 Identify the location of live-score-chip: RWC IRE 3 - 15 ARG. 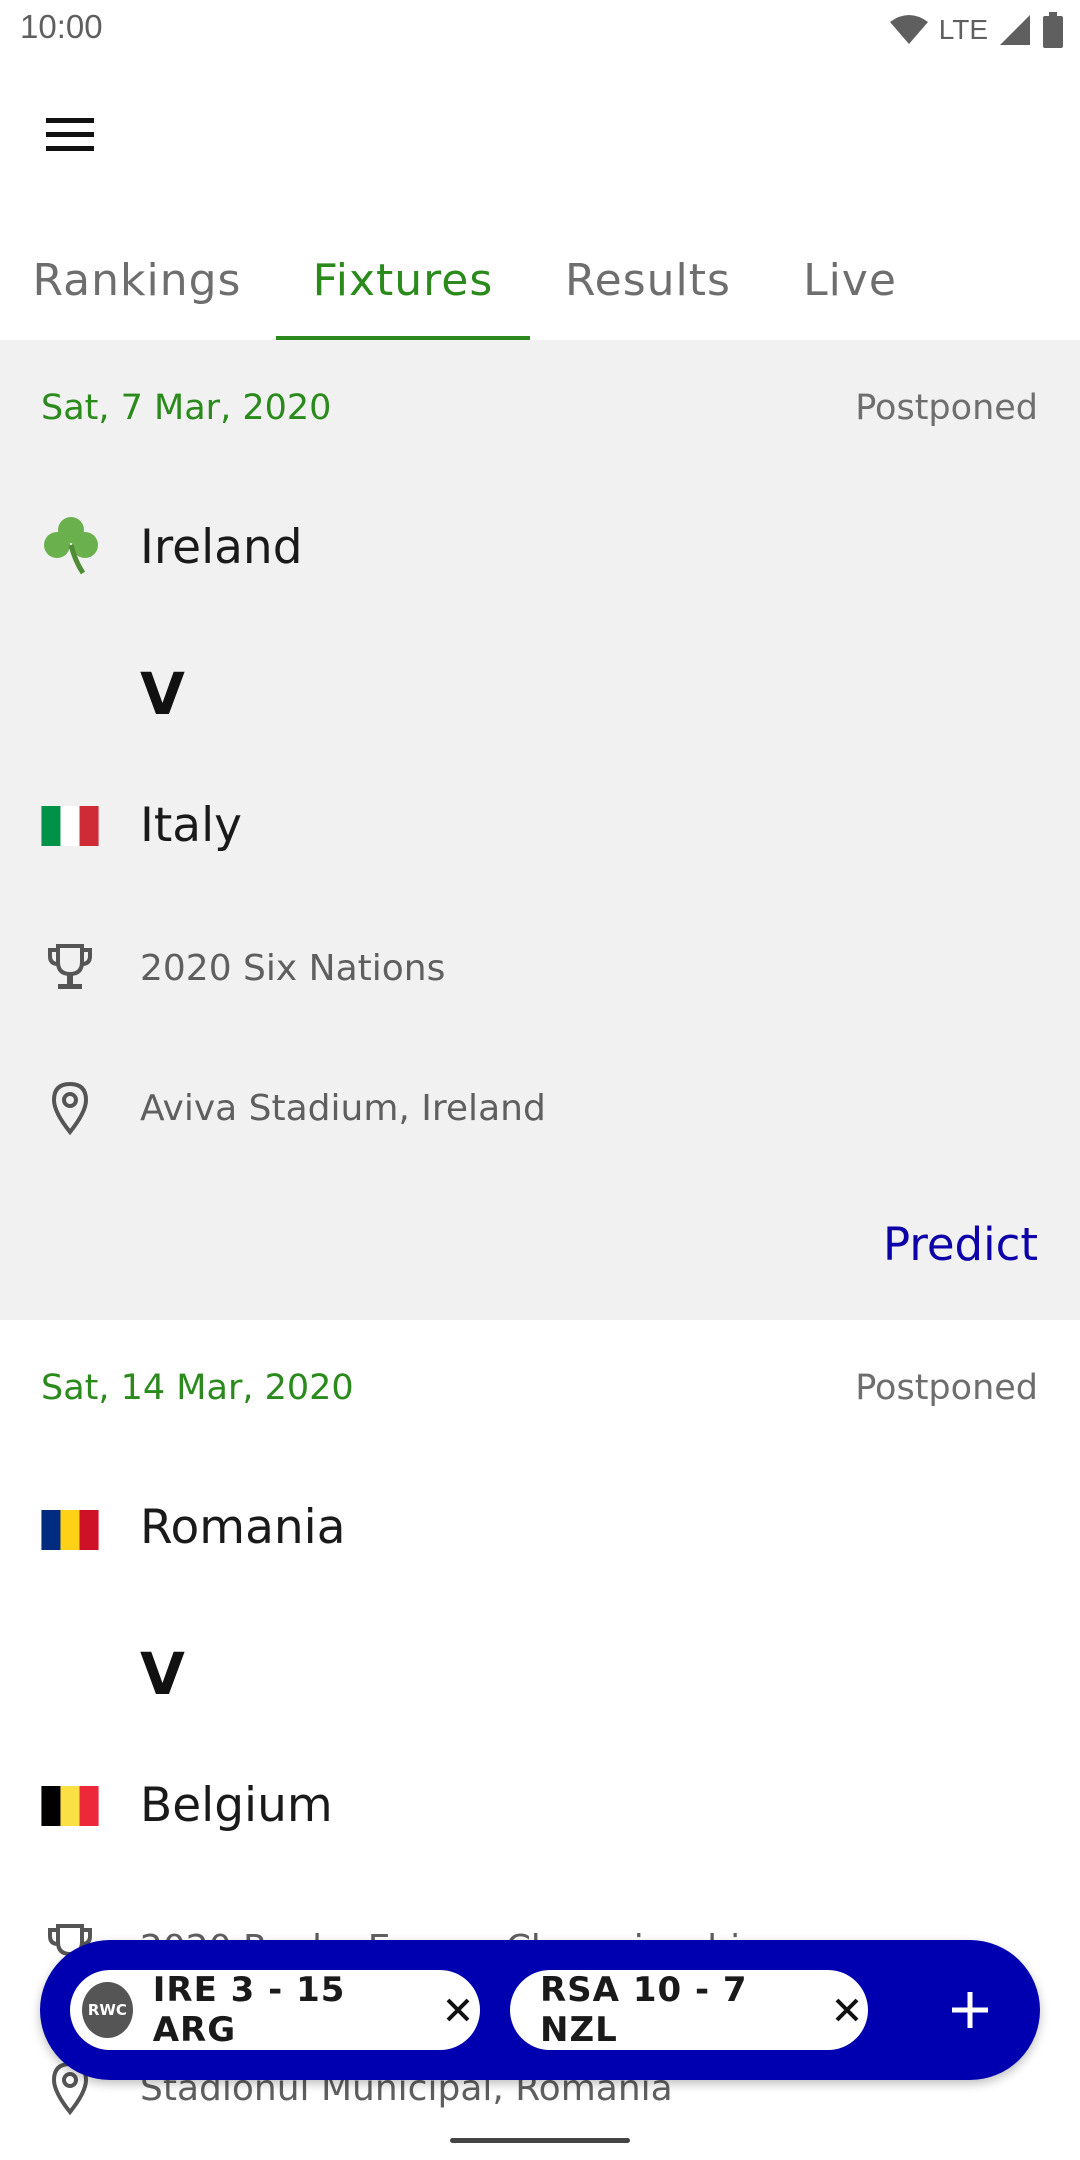
(275, 2010).